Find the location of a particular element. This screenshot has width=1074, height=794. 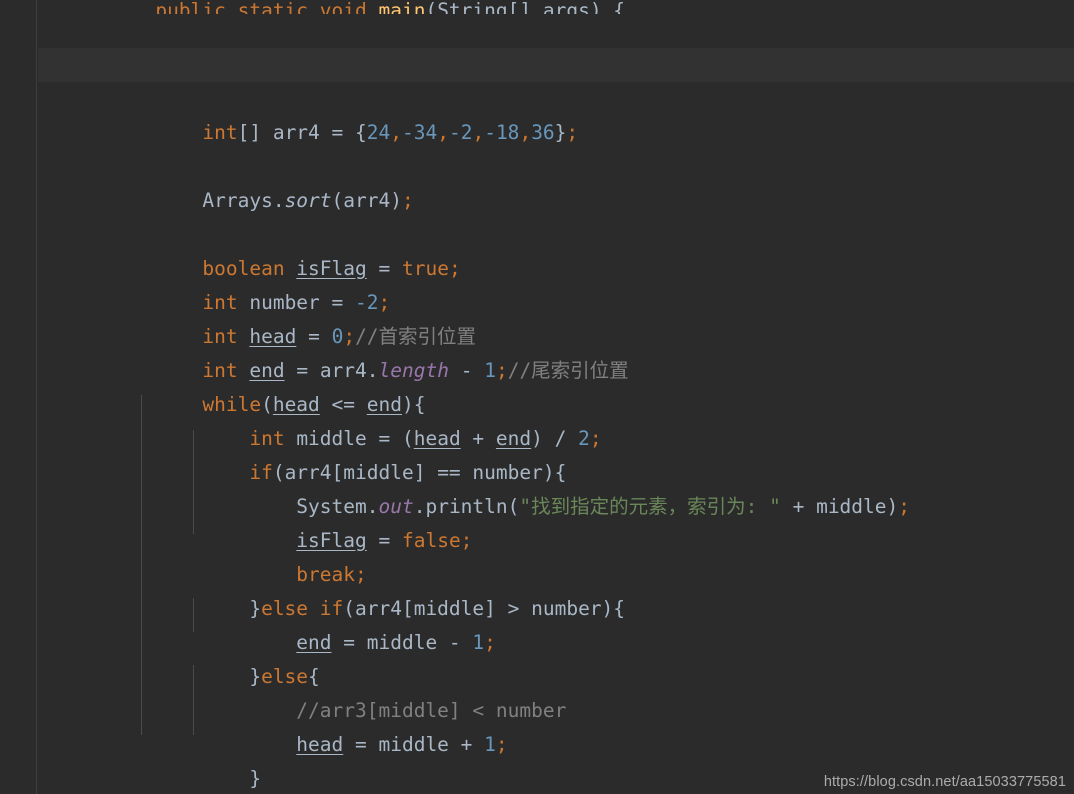

code-line: } is located at coordinates (556, 759).